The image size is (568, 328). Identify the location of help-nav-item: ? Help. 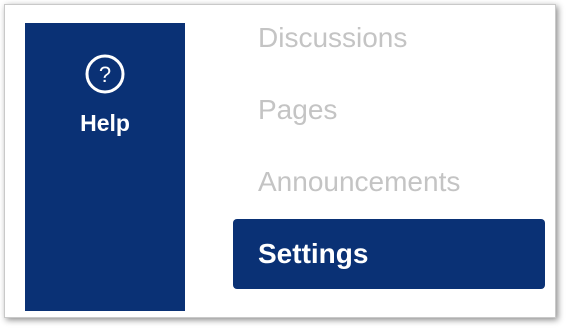
(105, 98).